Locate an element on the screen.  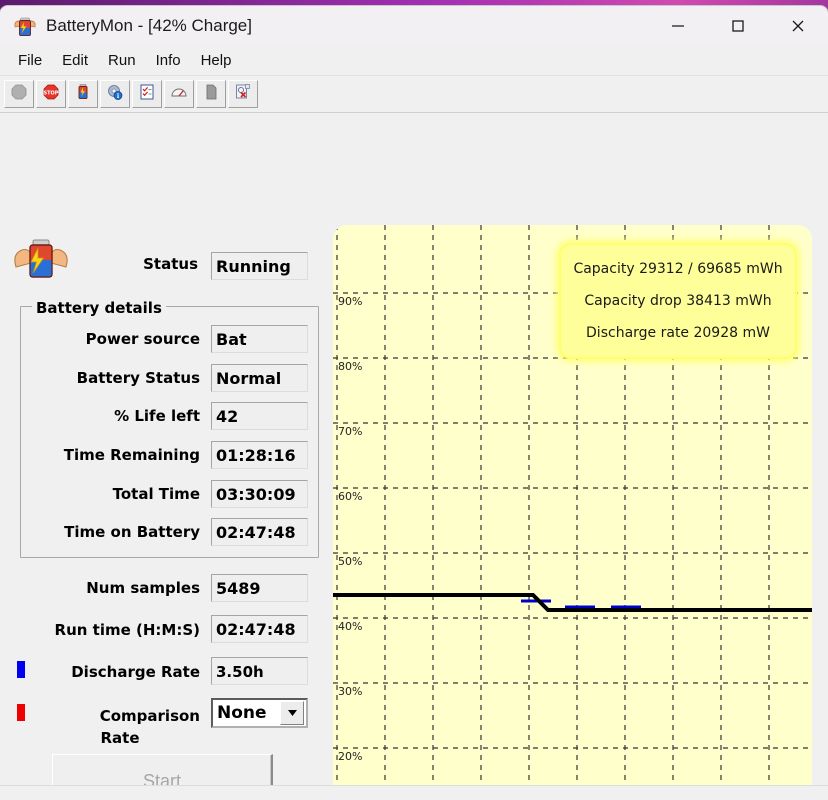
toolbar-button-clear-log is located at coordinates (243, 94).